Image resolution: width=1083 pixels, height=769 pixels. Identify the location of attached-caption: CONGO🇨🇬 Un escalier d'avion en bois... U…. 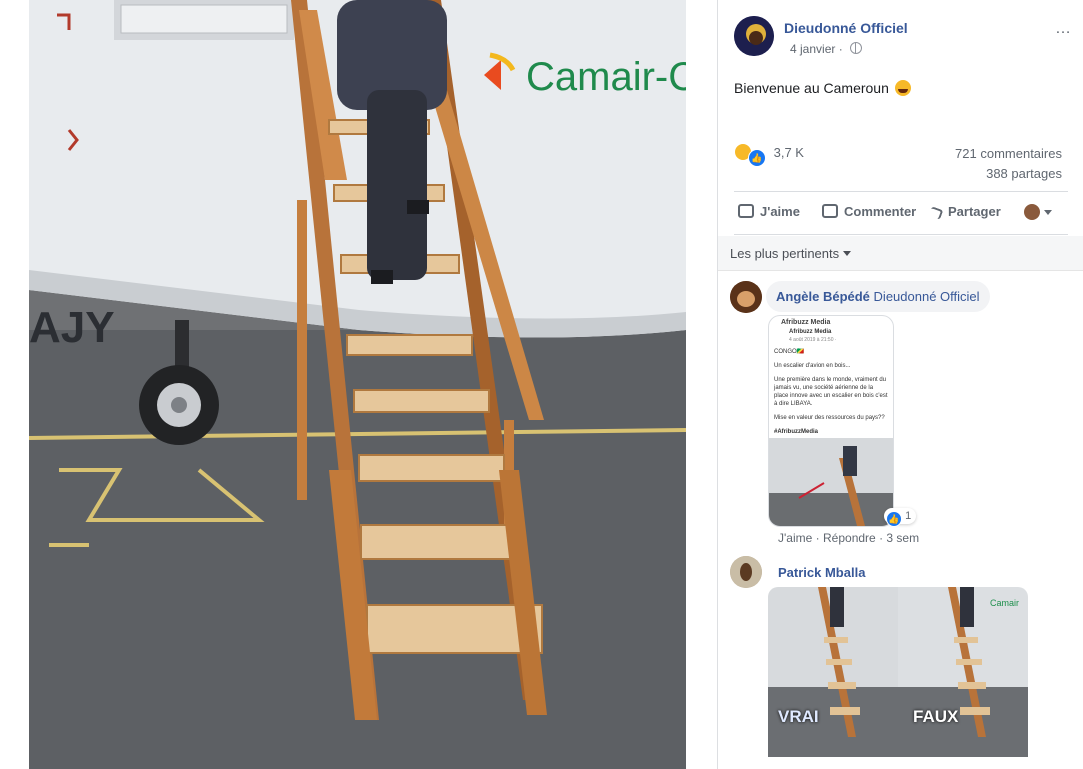
(831, 395).